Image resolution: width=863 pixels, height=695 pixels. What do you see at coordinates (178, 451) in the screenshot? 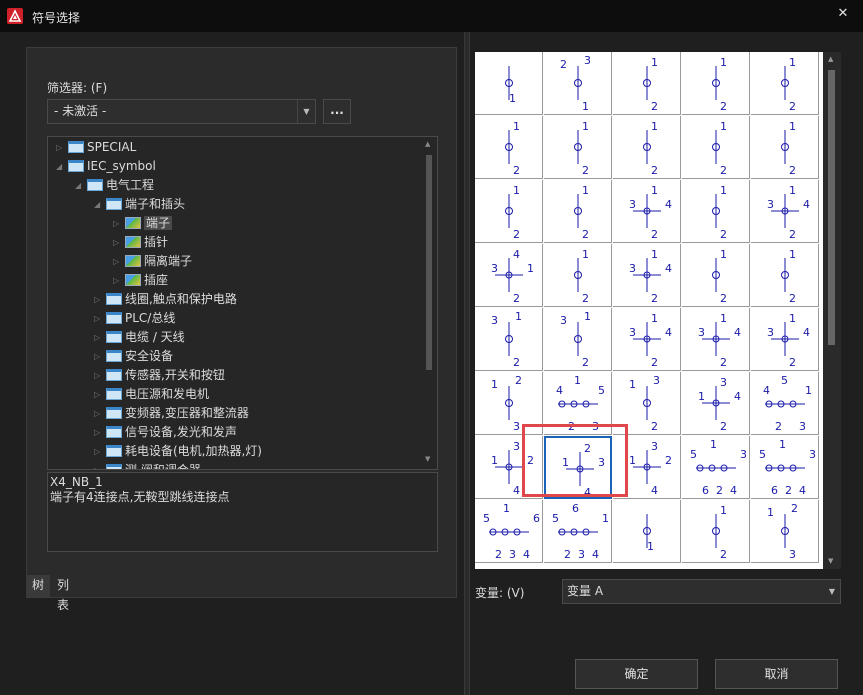
I see `tree-item: ▷ 耗电设备(电机,加热器,灯)` at bounding box center [178, 451].